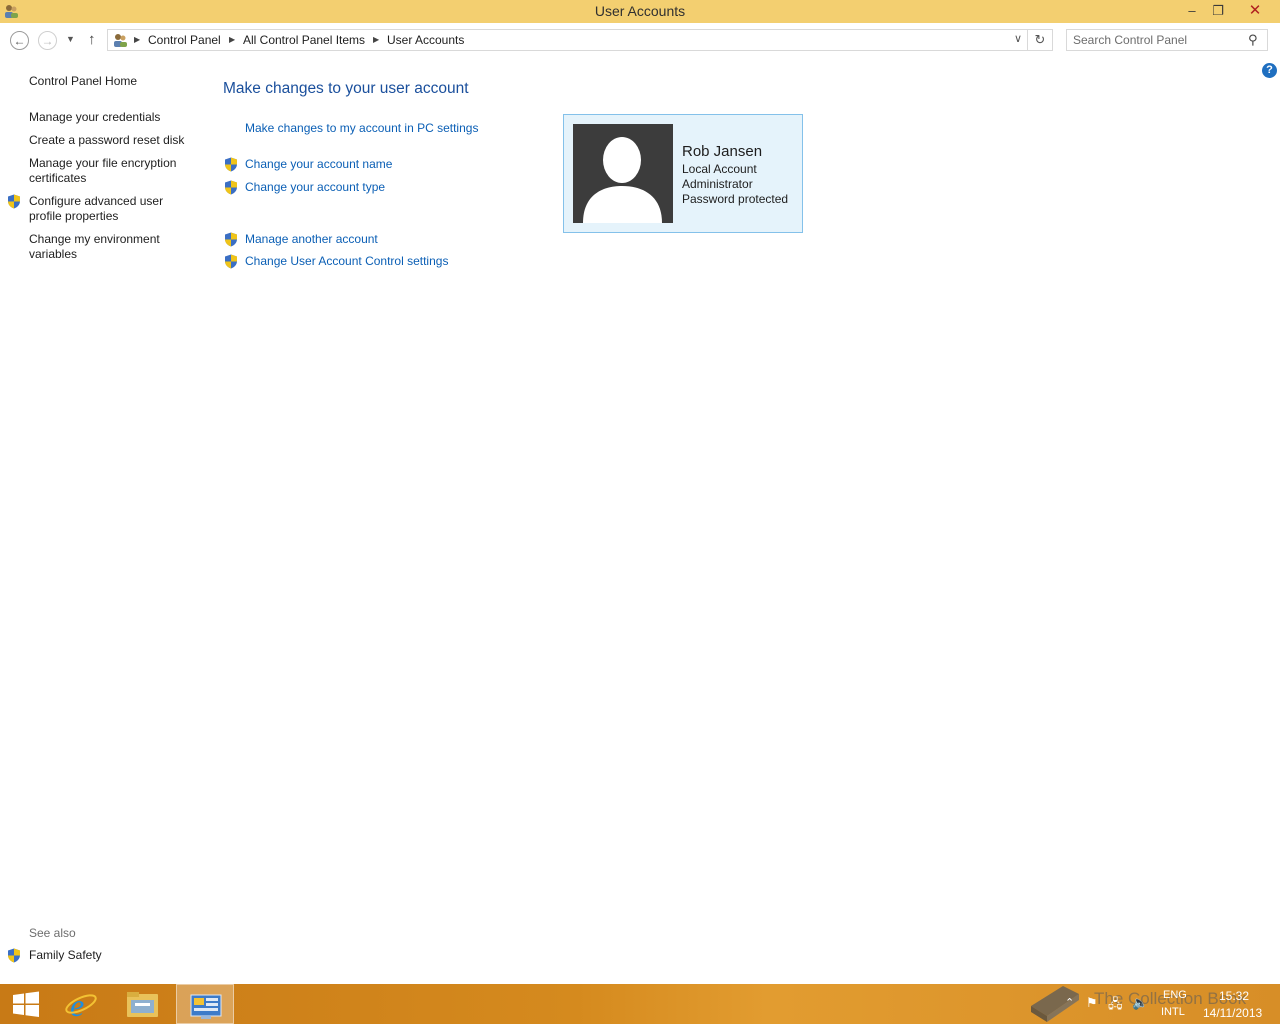  What do you see at coordinates (109, 955) in the screenshot?
I see `see-also-family-safety: Family Safety` at bounding box center [109, 955].